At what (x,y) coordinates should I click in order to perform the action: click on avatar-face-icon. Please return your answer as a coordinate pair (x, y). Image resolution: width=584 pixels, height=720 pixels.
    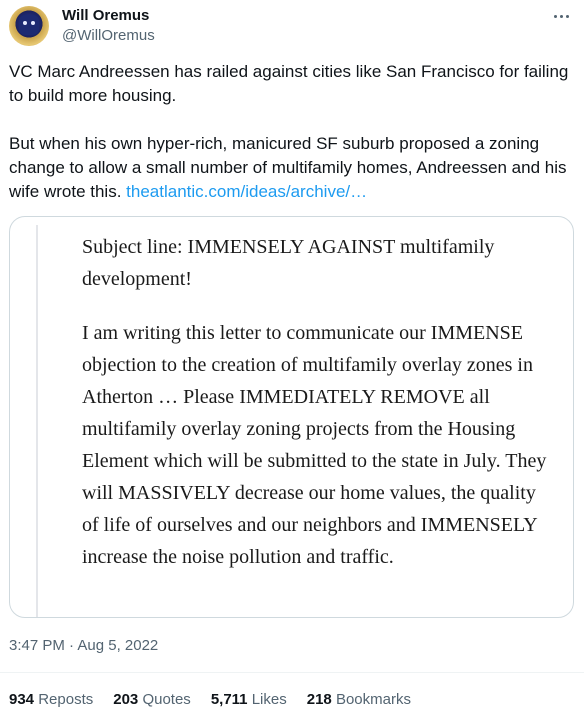
    Looking at the image, I should click on (29, 25).